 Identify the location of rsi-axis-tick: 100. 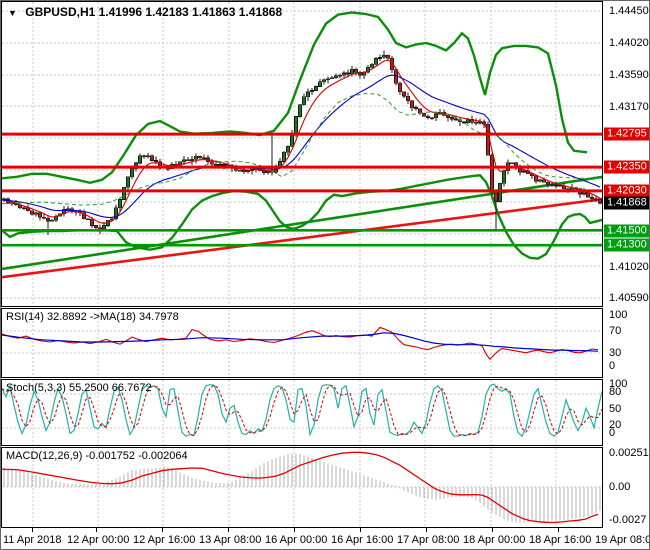
(618, 315).